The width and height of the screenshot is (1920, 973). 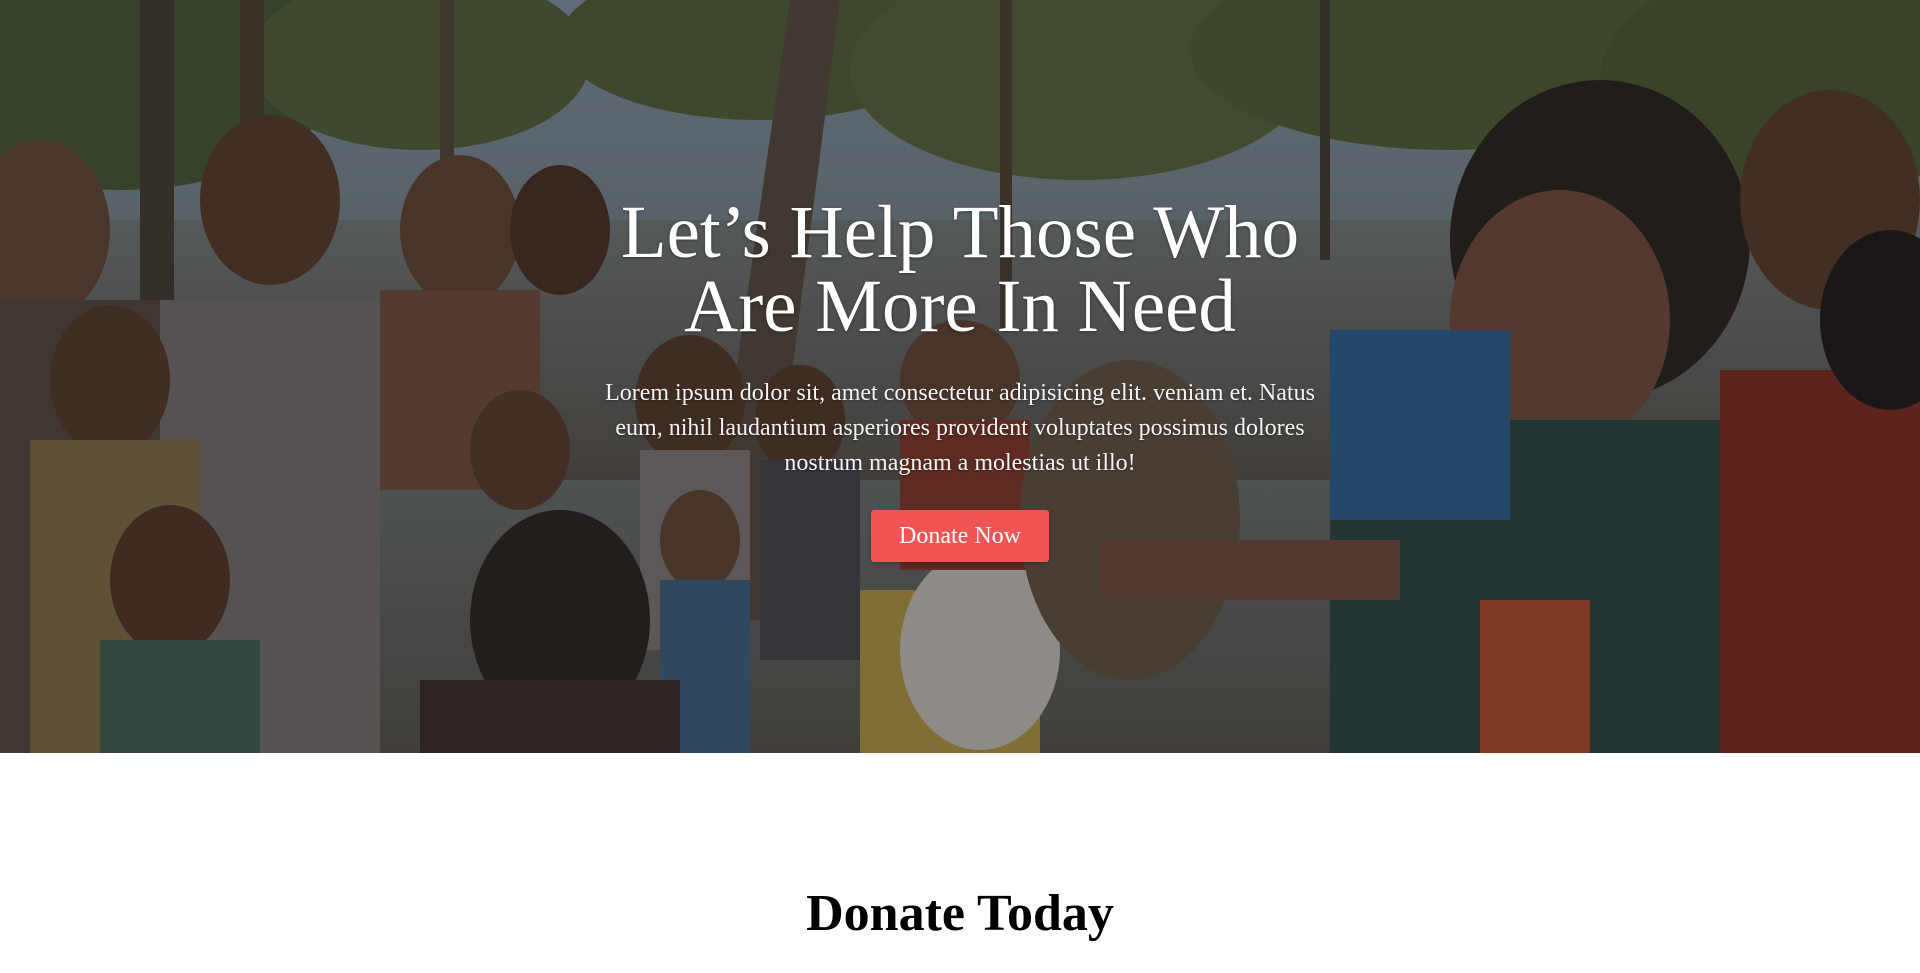 I want to click on section-title: Donate Today, so click(x=960, y=913).